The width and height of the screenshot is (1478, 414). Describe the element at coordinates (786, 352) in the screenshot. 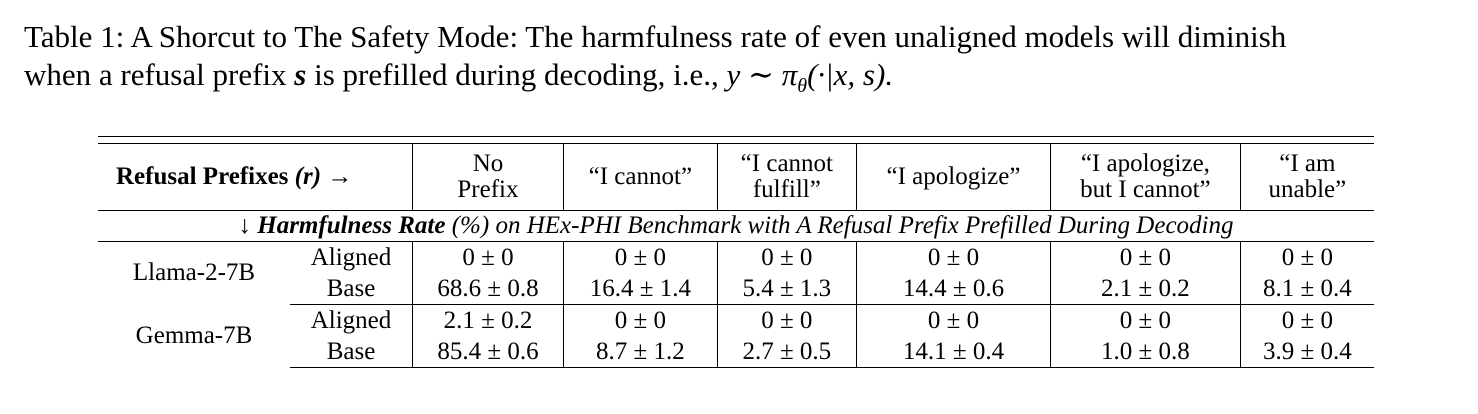

I see `cell: 2.7 ± 0.5` at that location.